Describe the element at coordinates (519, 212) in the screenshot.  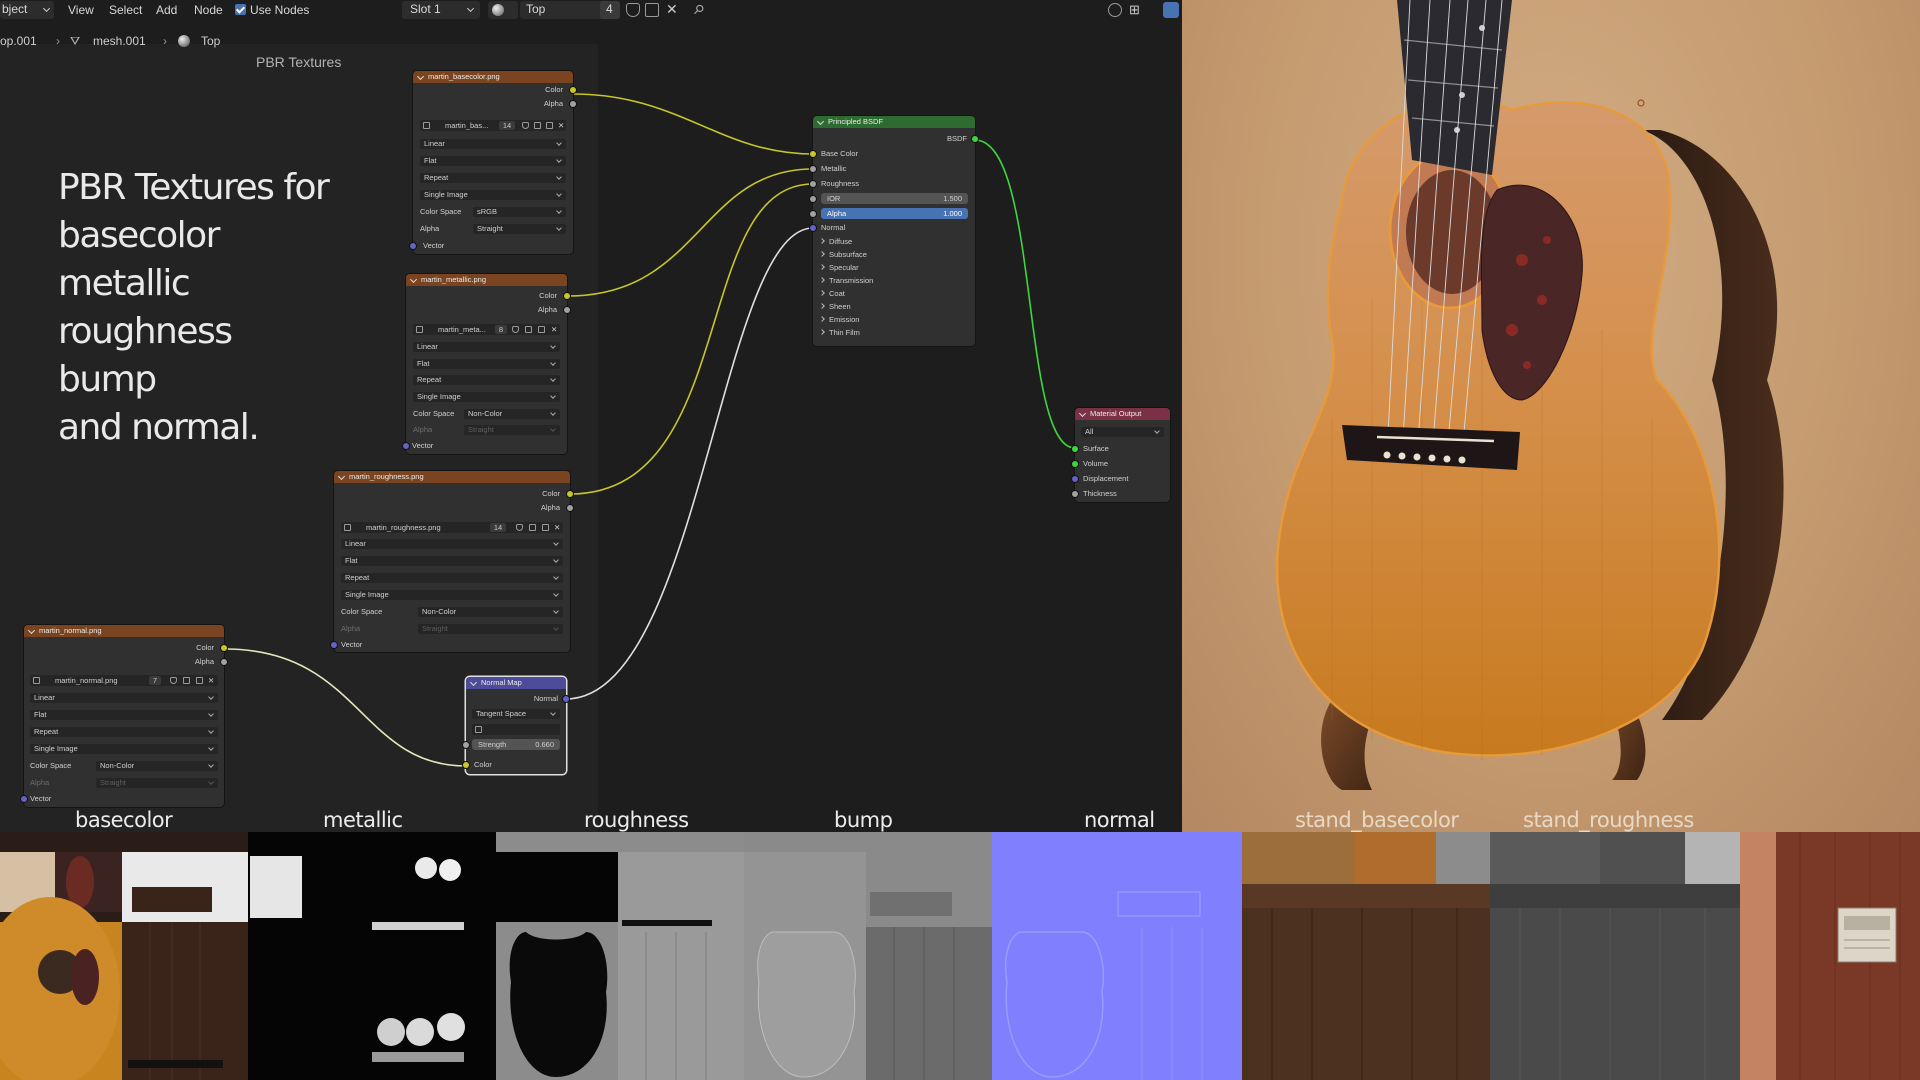
I see `color-space-dropdown: sRGB` at that location.